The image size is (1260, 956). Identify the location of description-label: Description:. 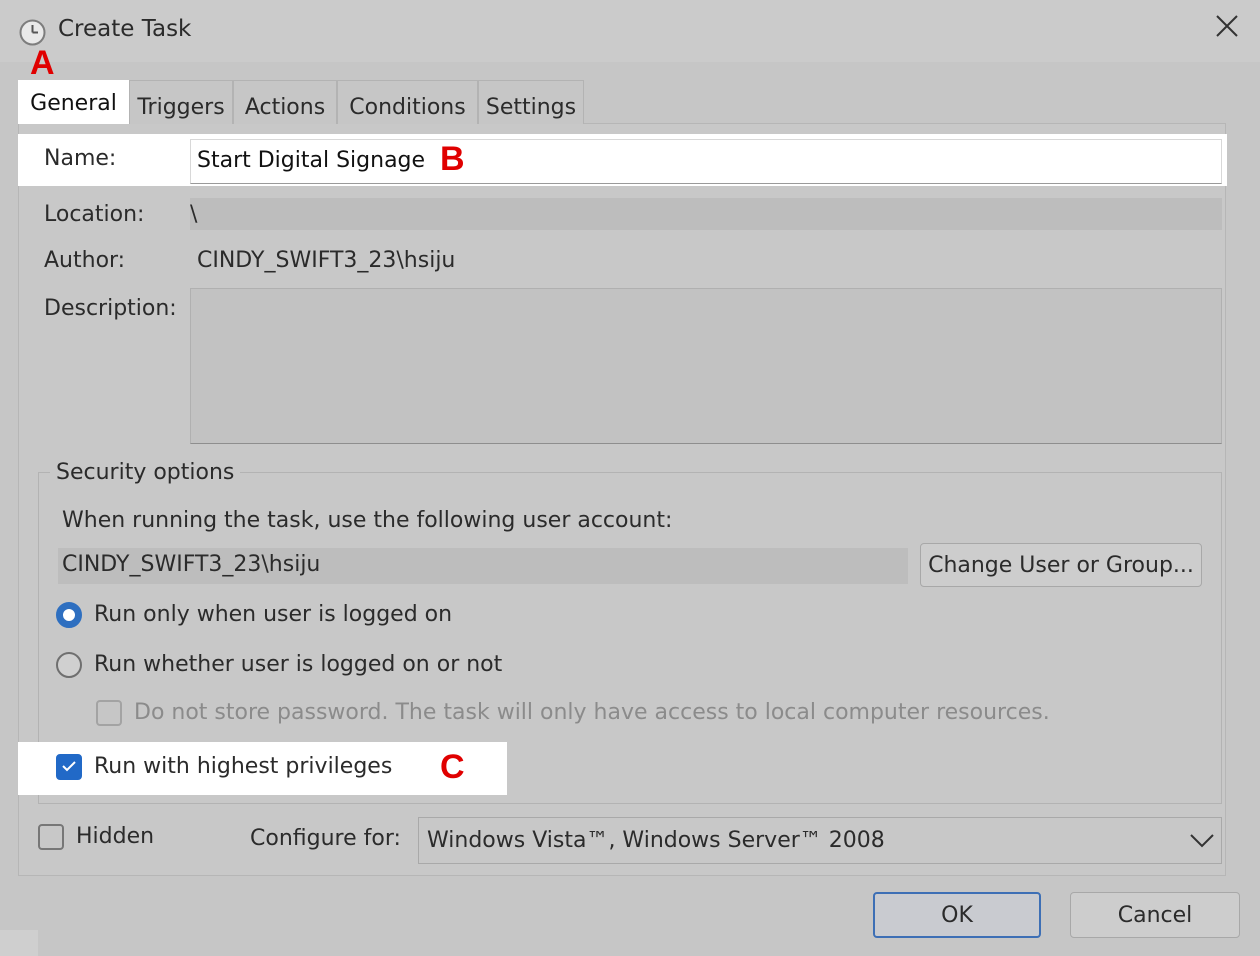
(110, 308).